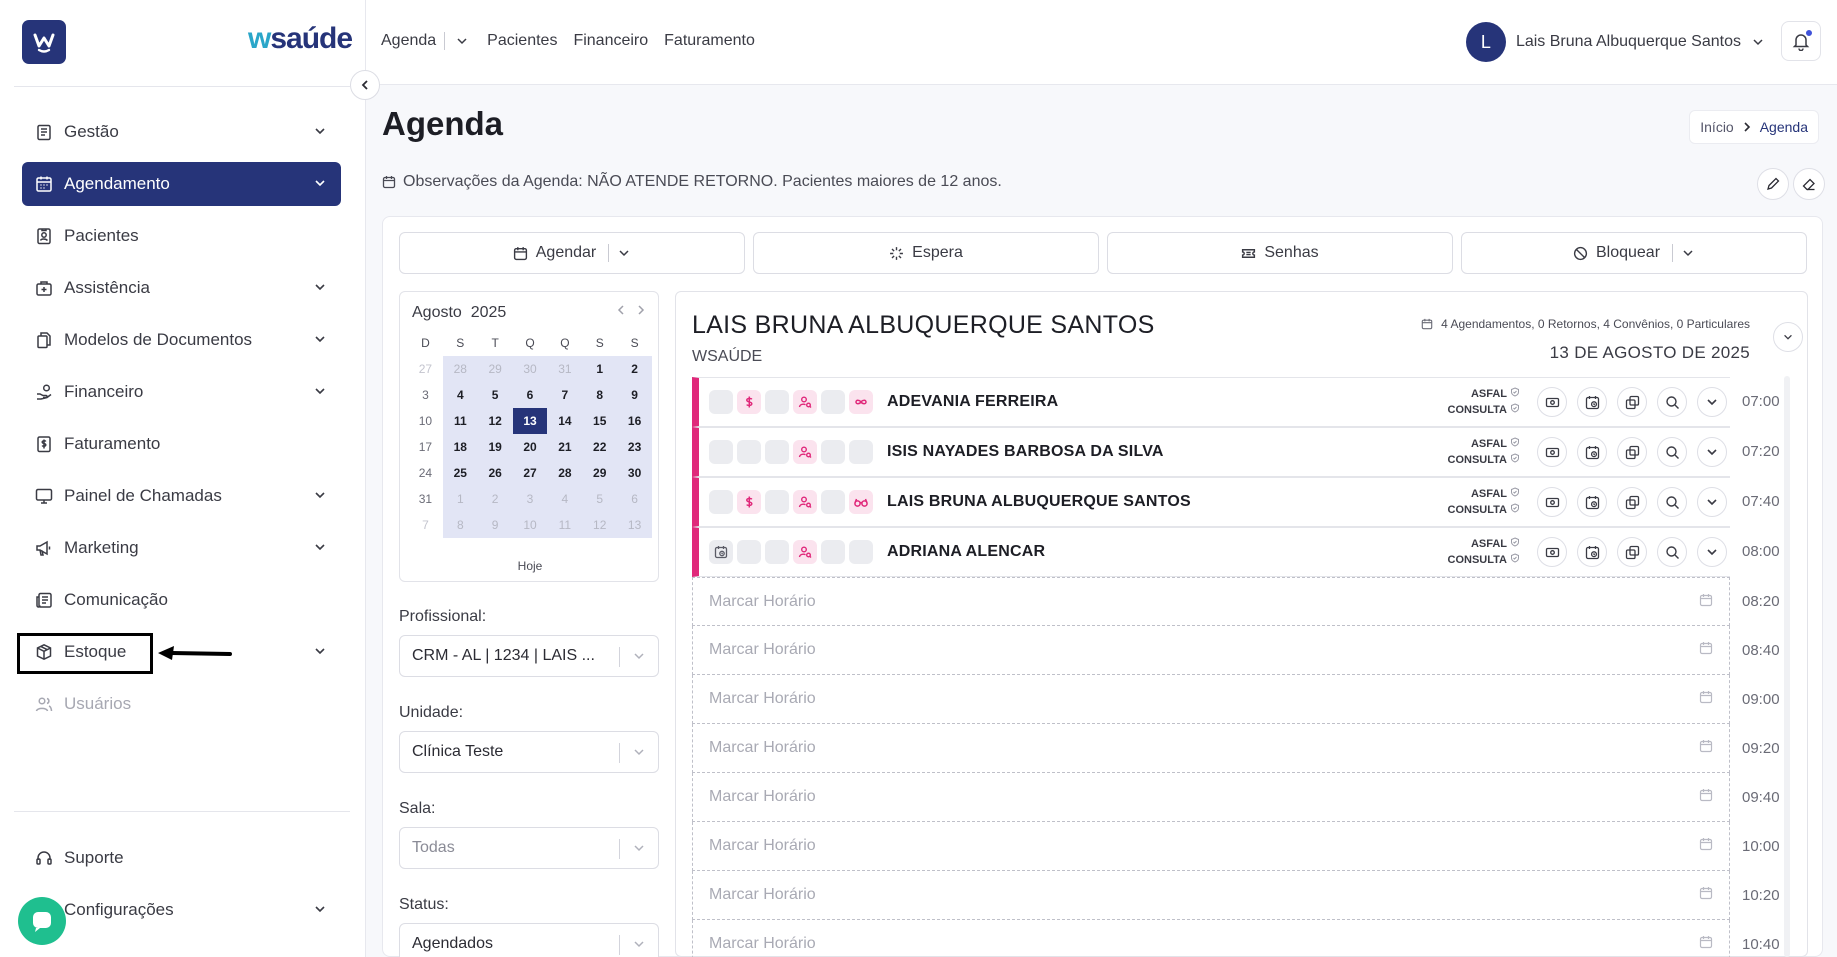 This screenshot has width=1837, height=957. I want to click on sidebar-item-faturamento: Faturamento, so click(181, 444).